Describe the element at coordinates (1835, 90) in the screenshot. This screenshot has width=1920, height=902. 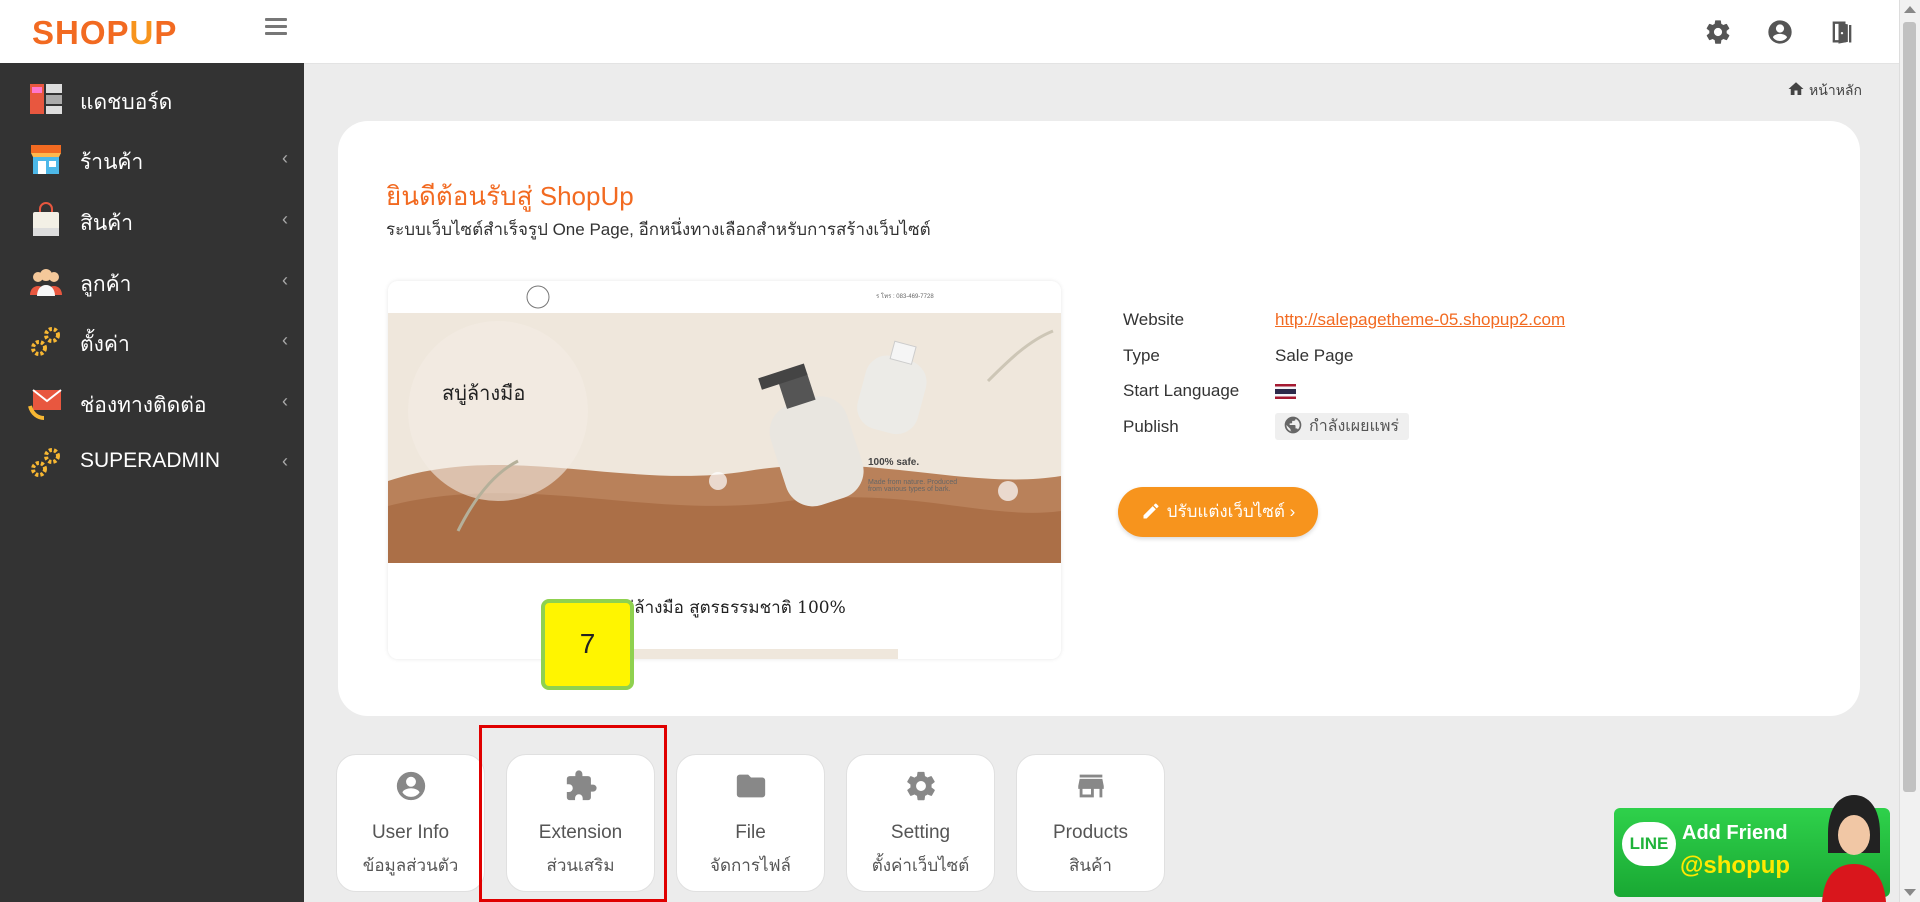
I see `breadcrumb-home: หน้าหลัก` at that location.